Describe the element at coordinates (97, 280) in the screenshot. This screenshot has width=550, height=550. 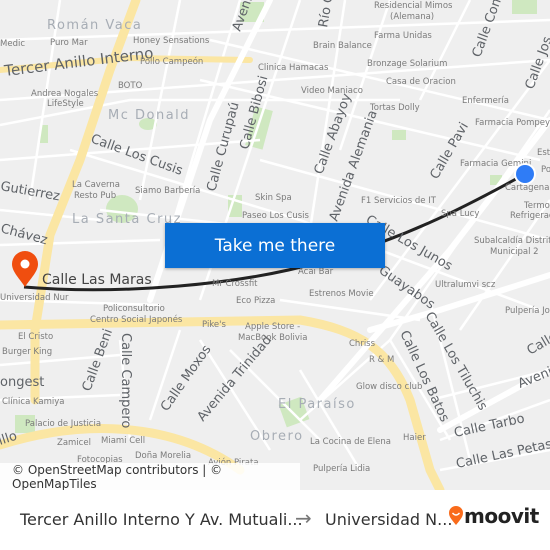
I see `street-label: Calle Las Maras` at that location.